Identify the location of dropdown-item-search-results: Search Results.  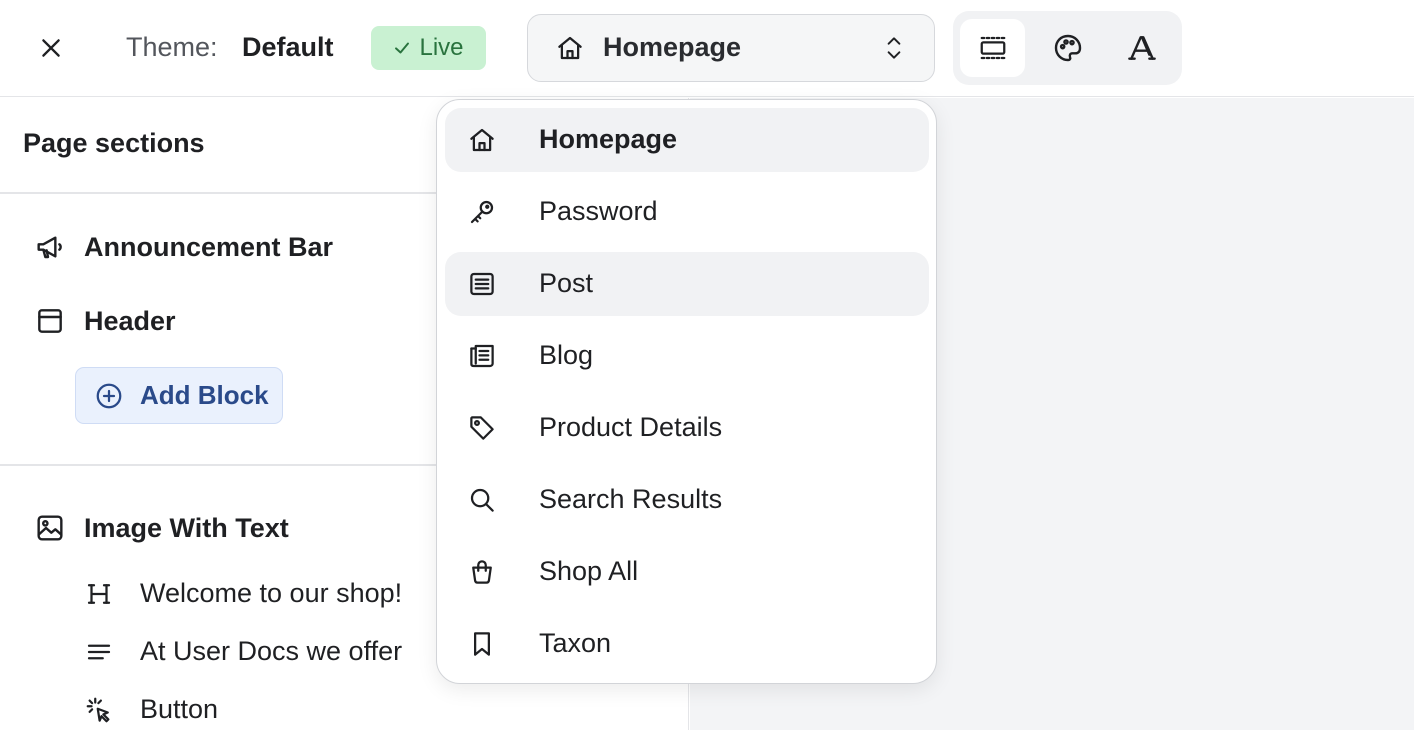
(687, 500).